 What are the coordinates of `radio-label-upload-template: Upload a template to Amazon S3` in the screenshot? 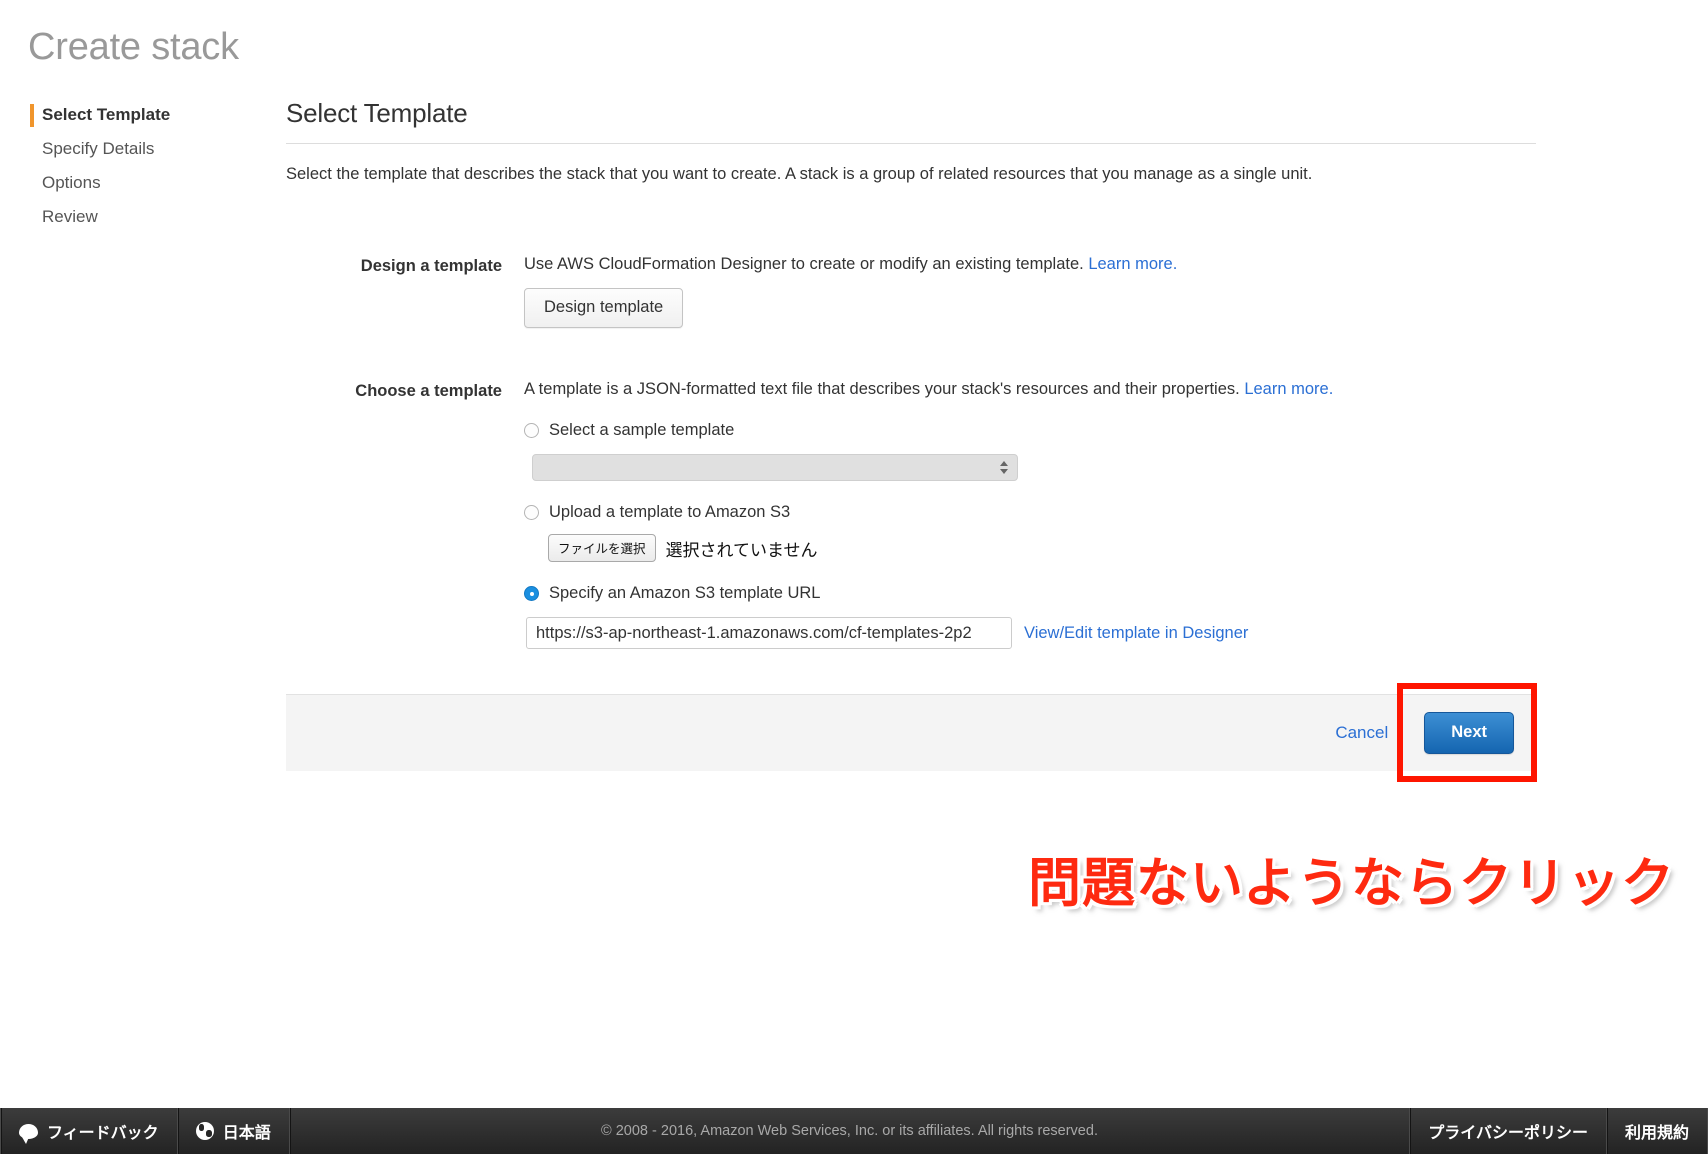 It's located at (669, 512).